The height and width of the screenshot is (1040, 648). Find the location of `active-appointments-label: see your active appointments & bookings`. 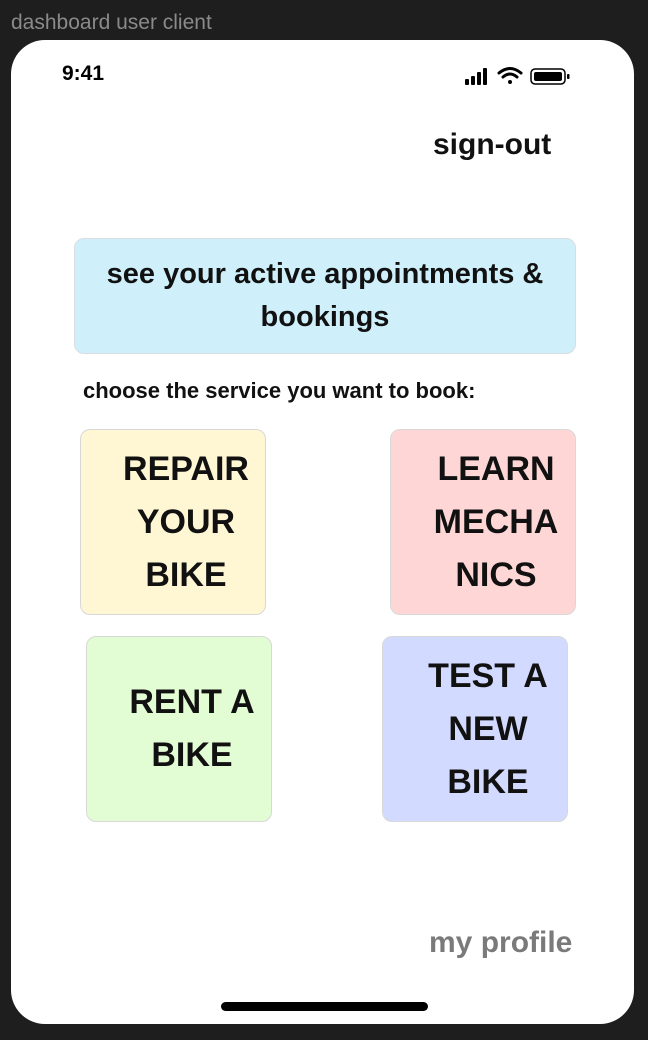

active-appointments-label: see your active appointments & bookings is located at coordinates (325, 295).